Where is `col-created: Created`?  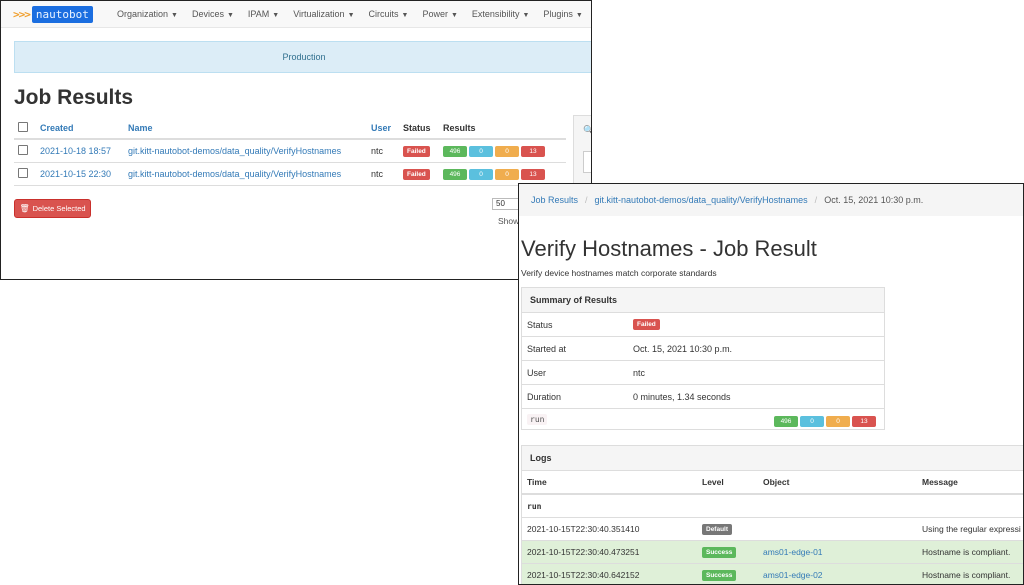
col-created: Created is located at coordinates (80, 129).